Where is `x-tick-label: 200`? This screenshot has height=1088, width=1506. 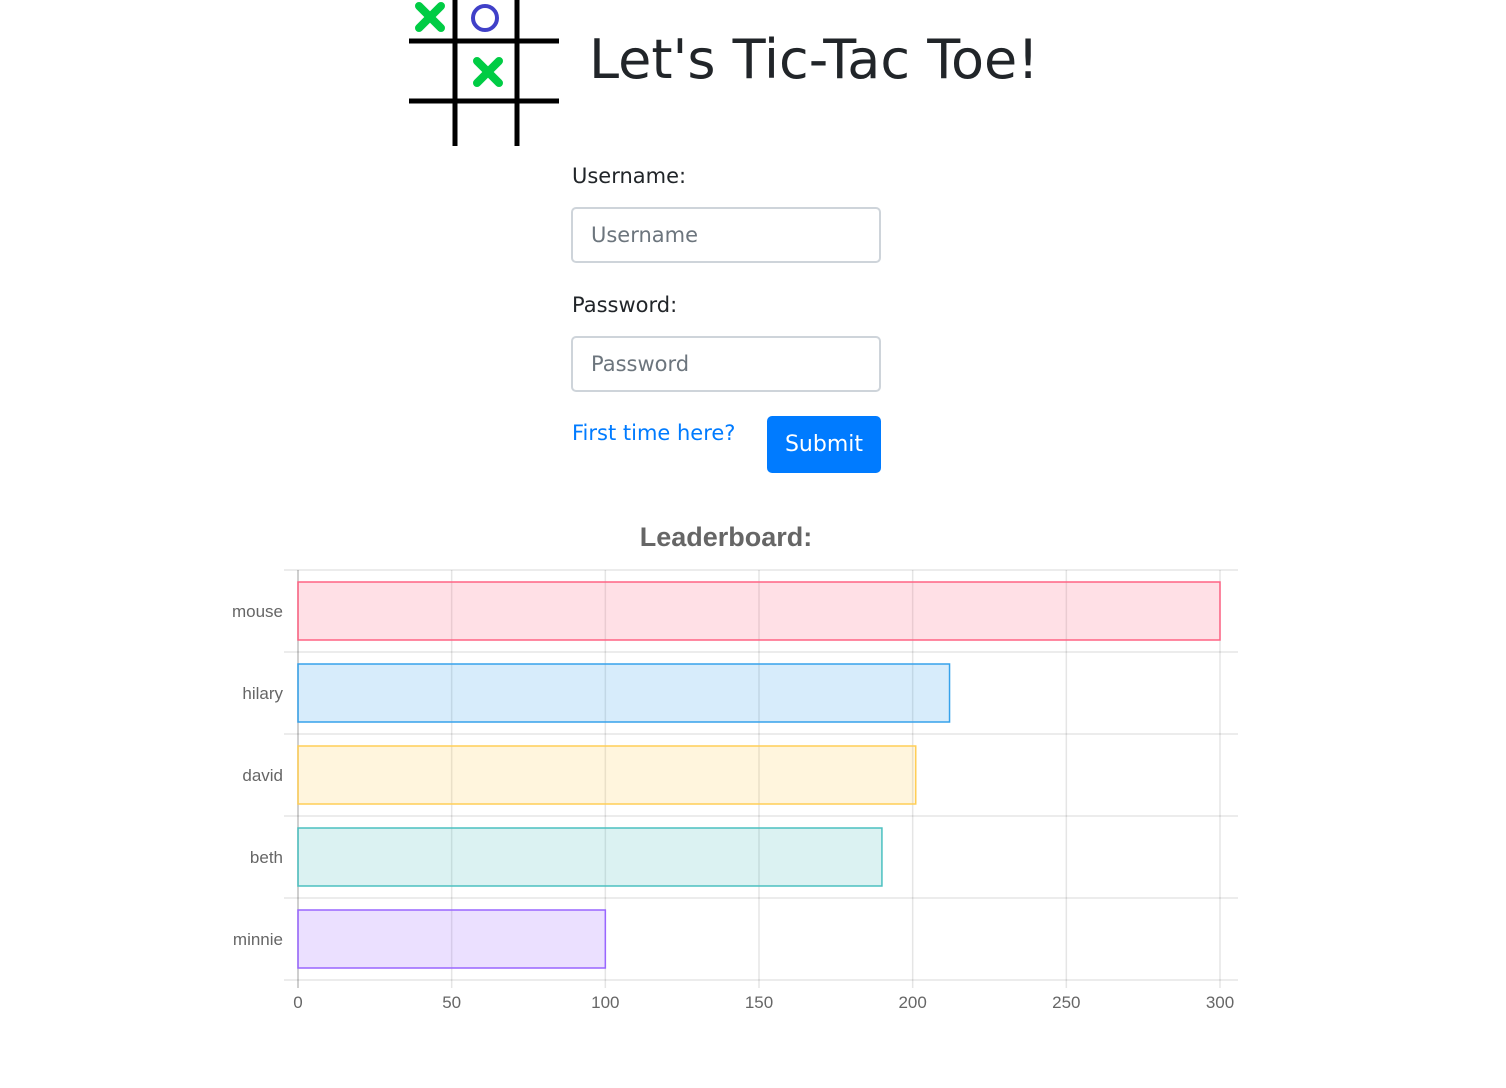 x-tick-label: 200 is located at coordinates (912, 1002).